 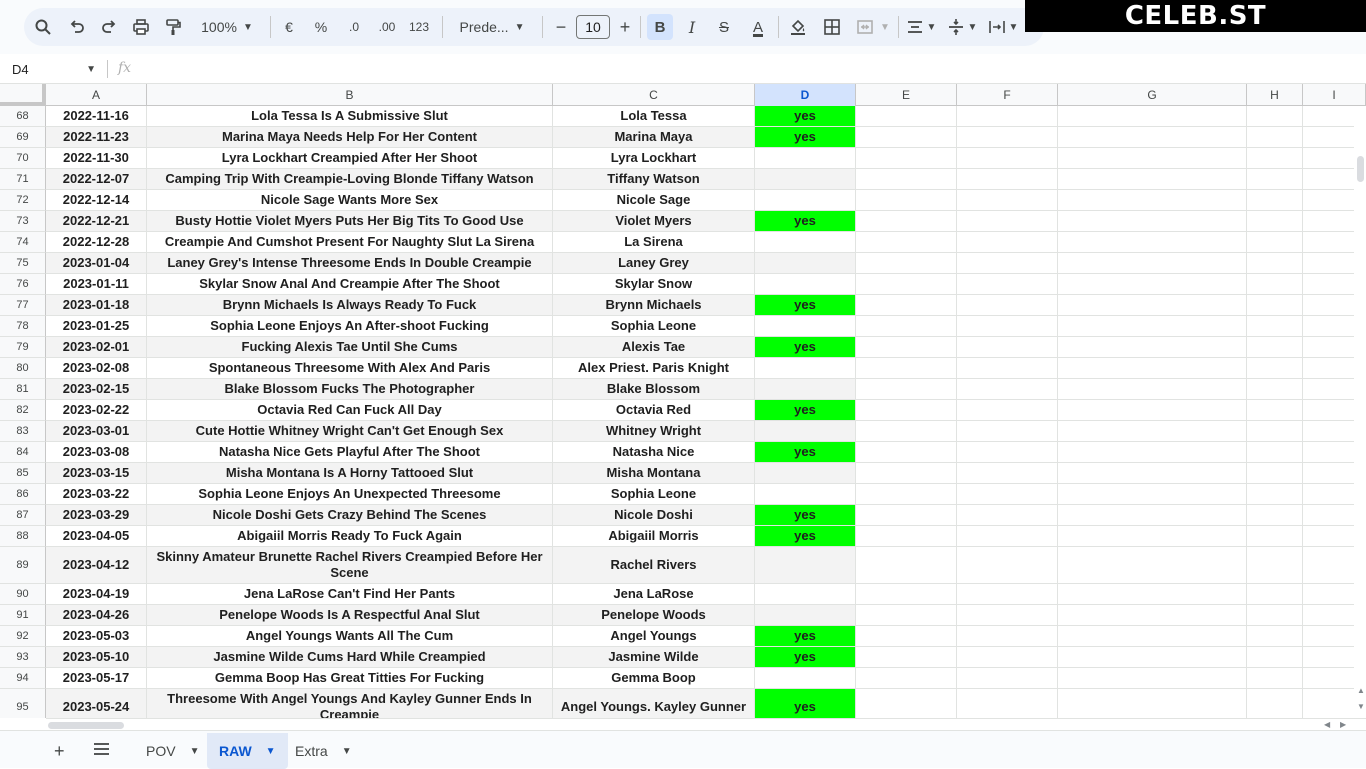 I want to click on text-wrapping-icon: ▼, so click(x=1003, y=27).